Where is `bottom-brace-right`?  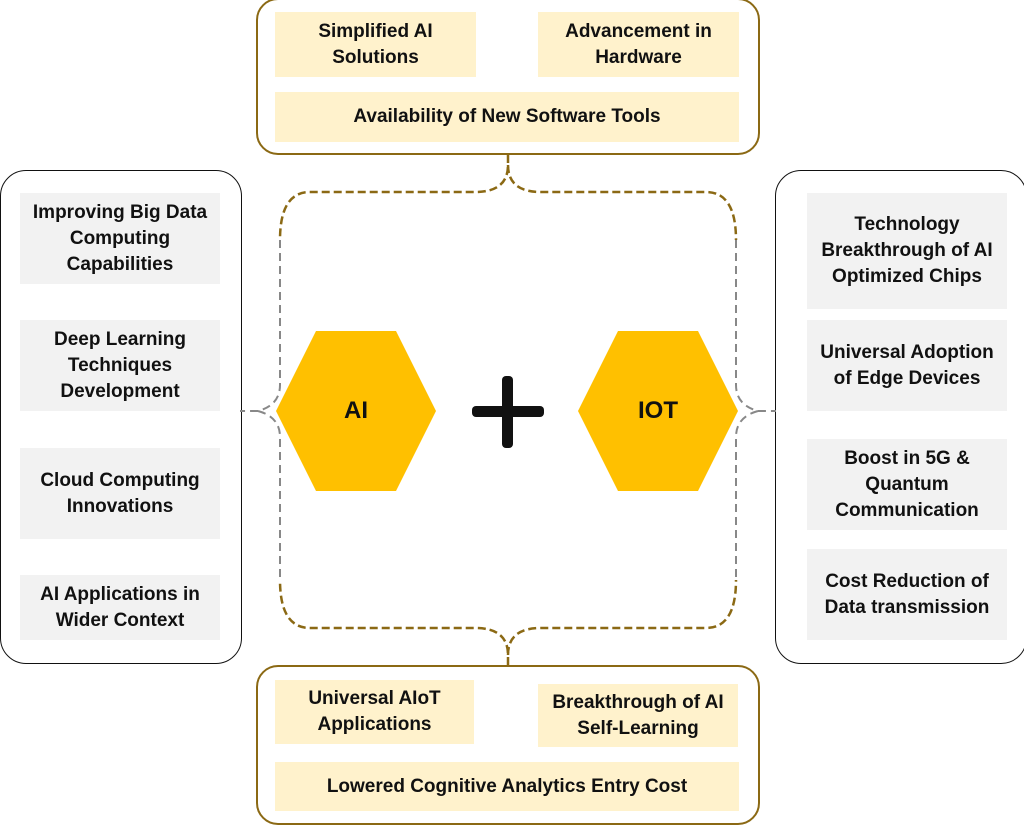
bottom-brace-right is located at coordinates (622, 617).